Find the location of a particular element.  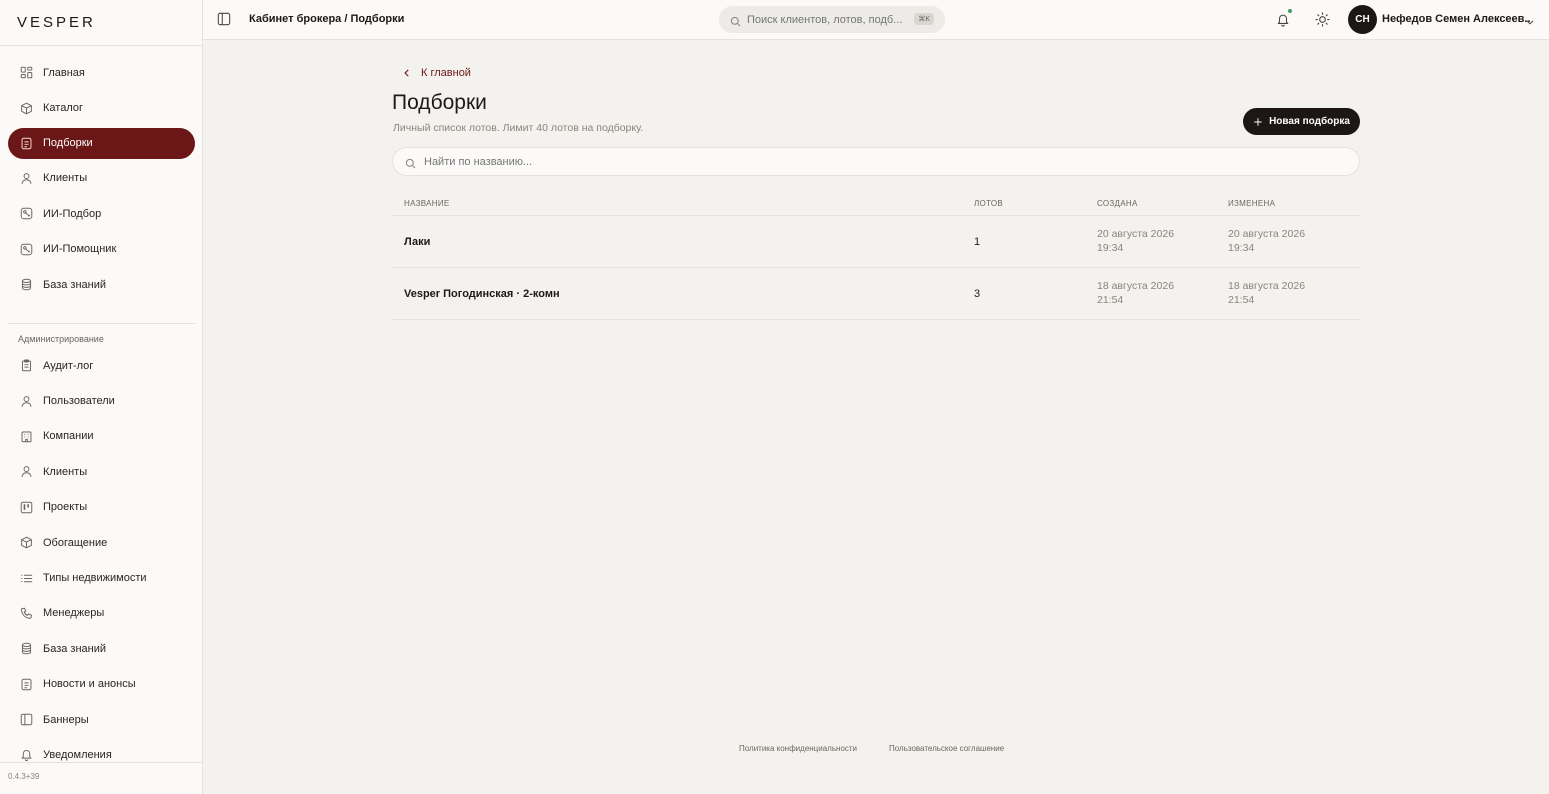

avatar: СН is located at coordinates (1362, 19).